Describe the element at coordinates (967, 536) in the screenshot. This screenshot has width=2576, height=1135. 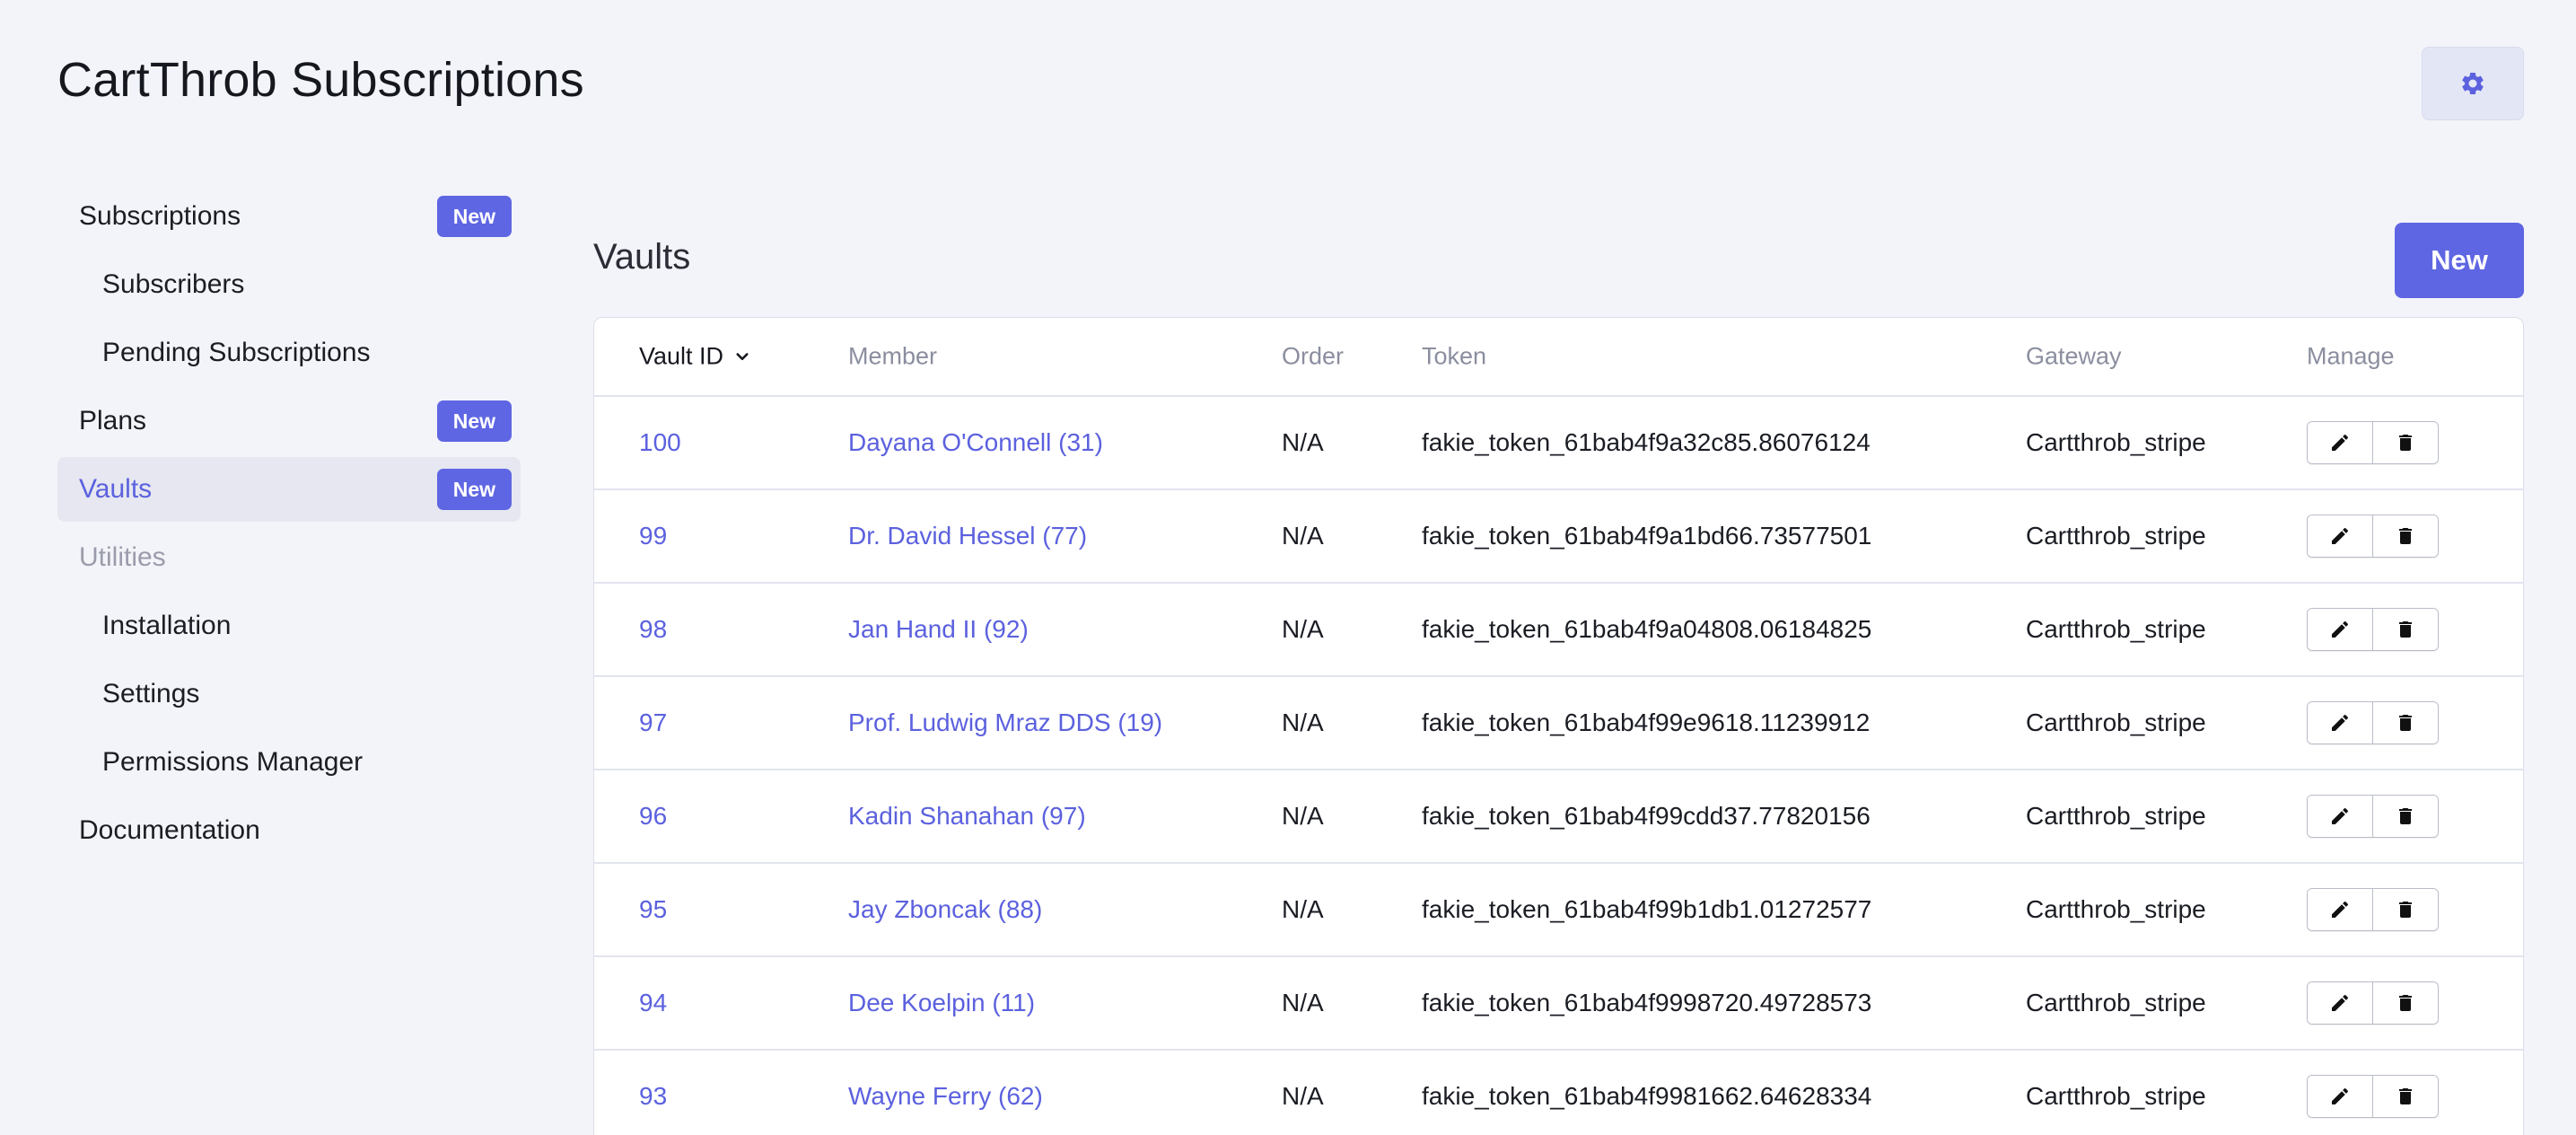
I see `member-link: Dr. David Hessel (77)` at that location.